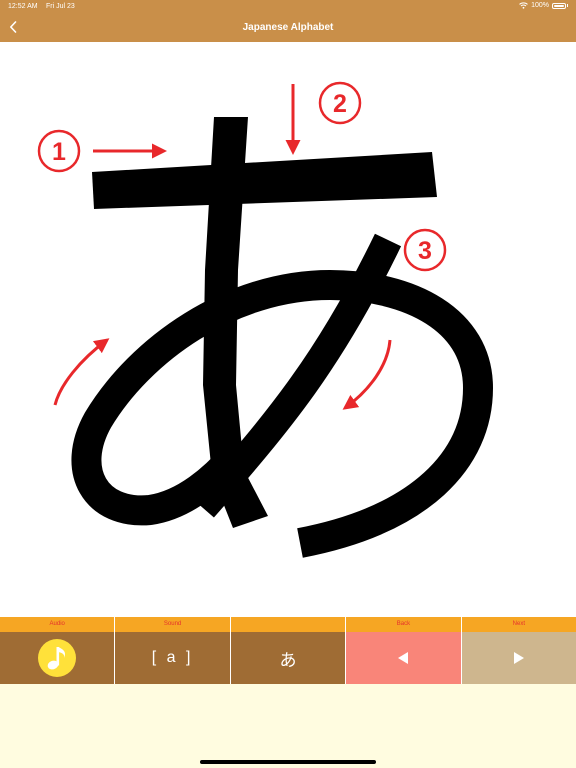 This screenshot has width=576, height=768. I want to click on audio-circle, so click(57, 658).